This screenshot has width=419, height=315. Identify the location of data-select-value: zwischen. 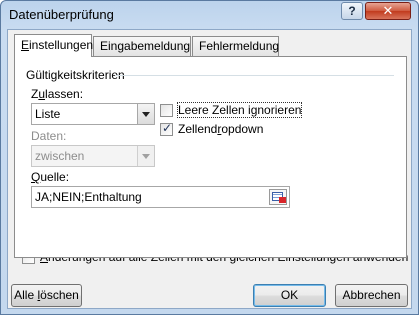
(60, 156).